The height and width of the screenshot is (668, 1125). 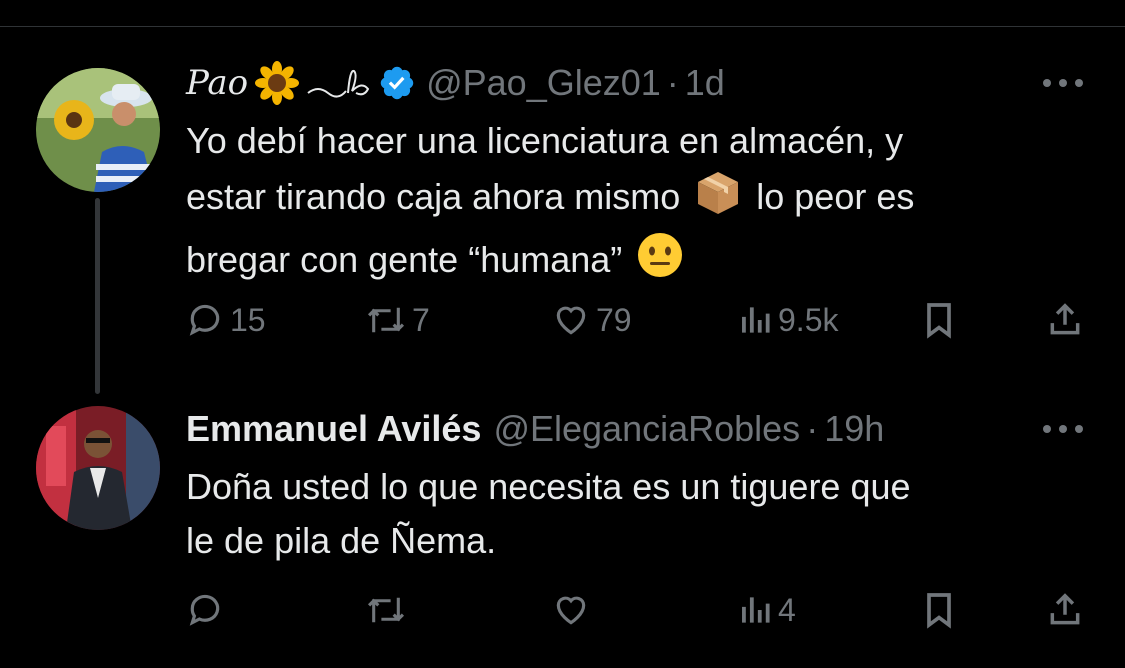 What do you see at coordinates (562, 26) in the screenshot?
I see `top-divider` at bounding box center [562, 26].